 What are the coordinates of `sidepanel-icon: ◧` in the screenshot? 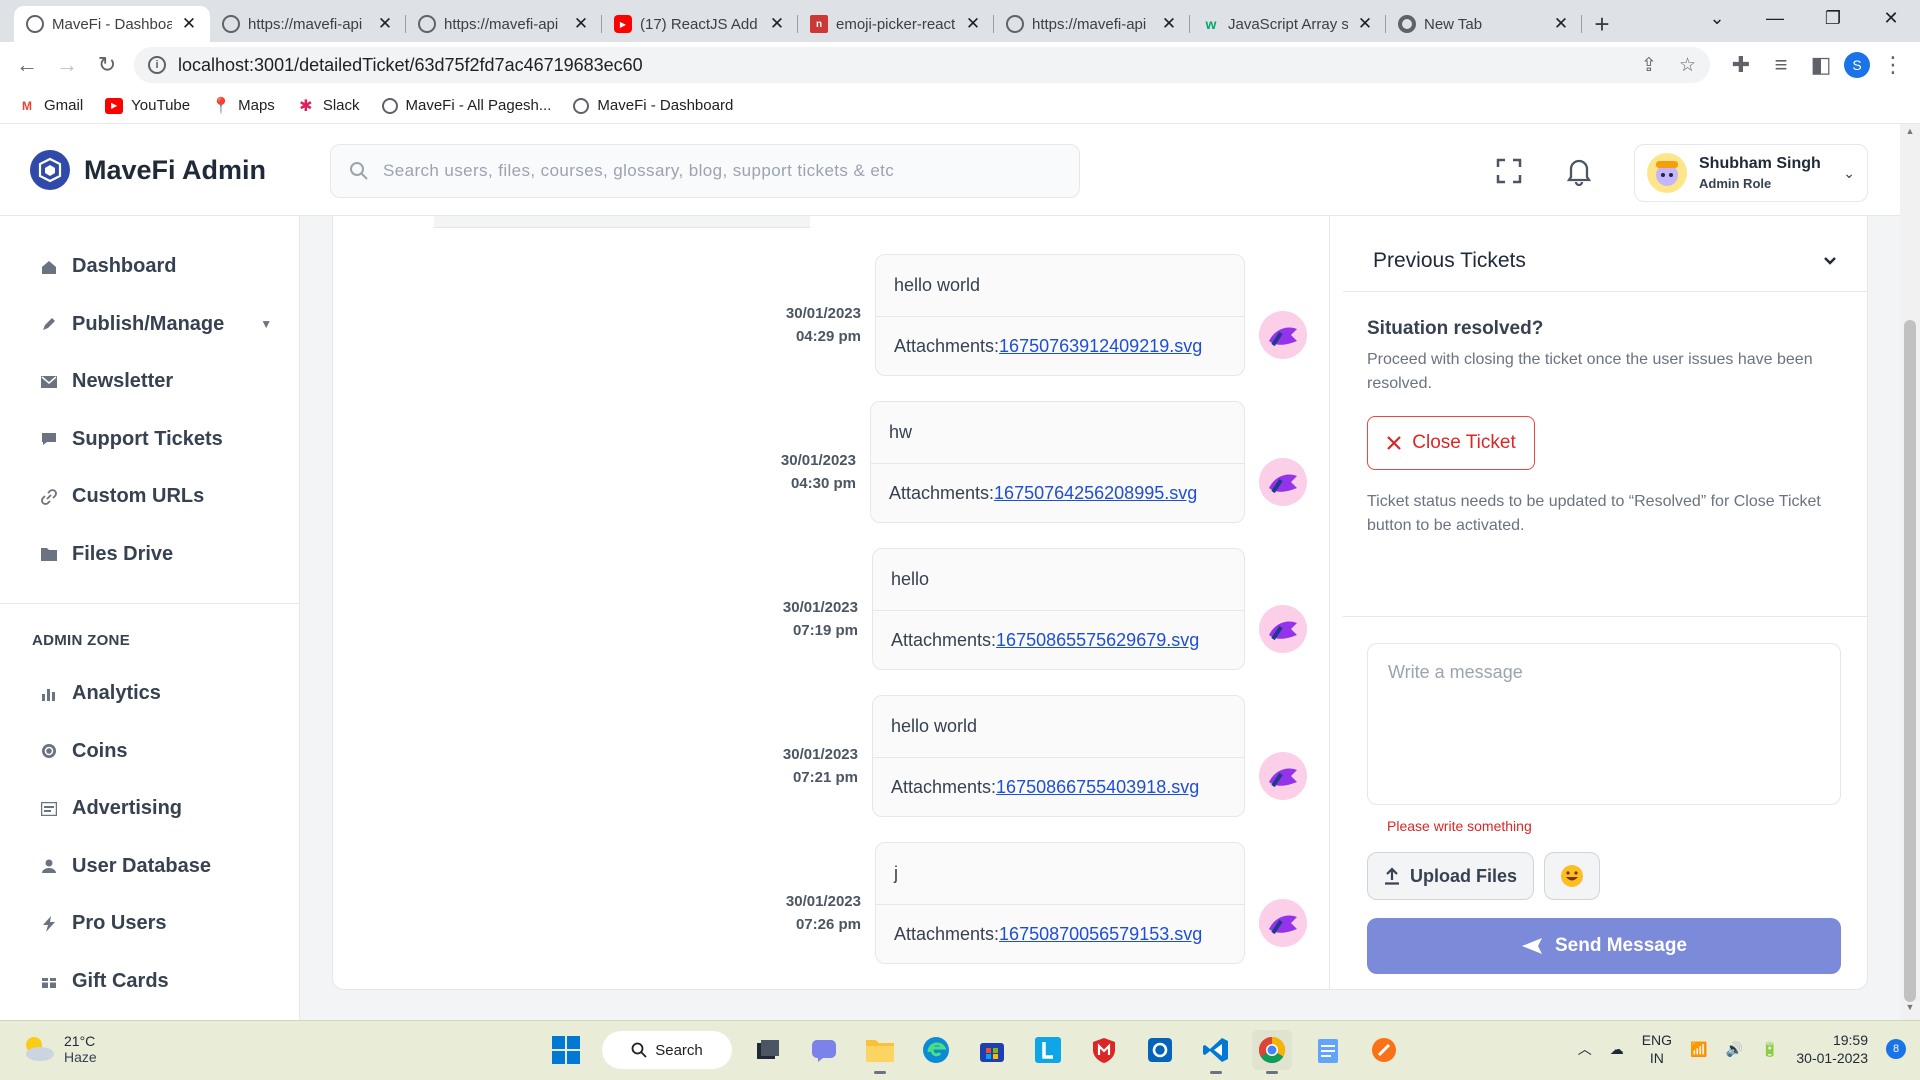 It's located at (1821, 65).